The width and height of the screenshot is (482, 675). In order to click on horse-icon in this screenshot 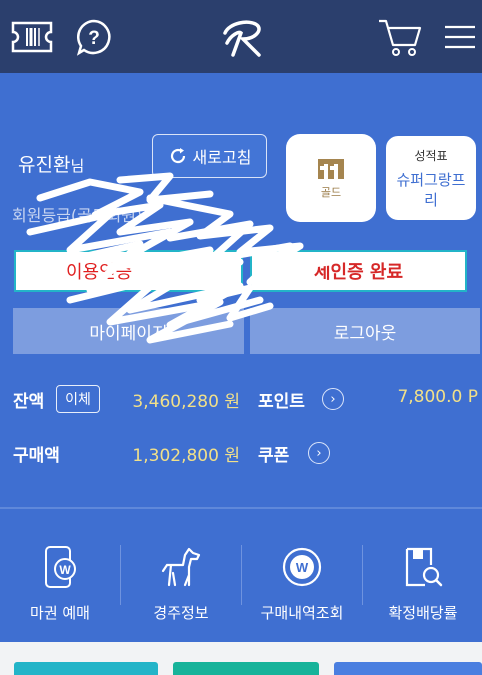, I will do `click(181, 567)`.